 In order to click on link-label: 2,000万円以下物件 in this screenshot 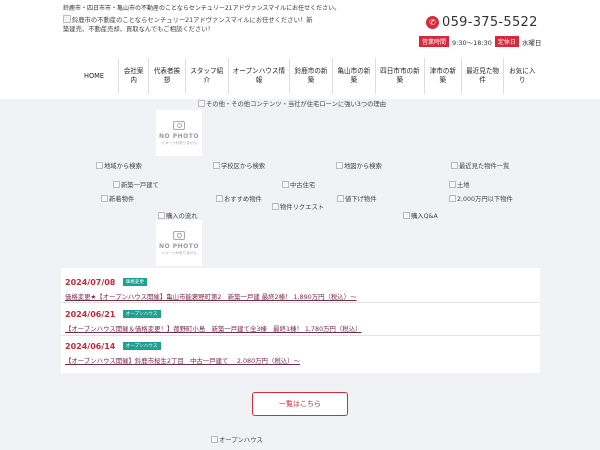, I will do `click(485, 199)`.